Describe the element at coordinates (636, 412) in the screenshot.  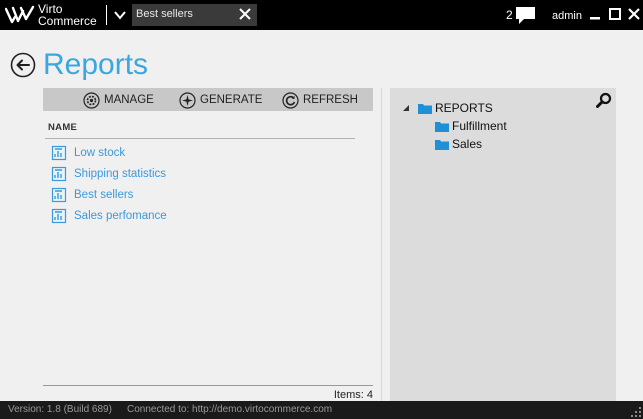
I see `resize-grip-icon` at that location.